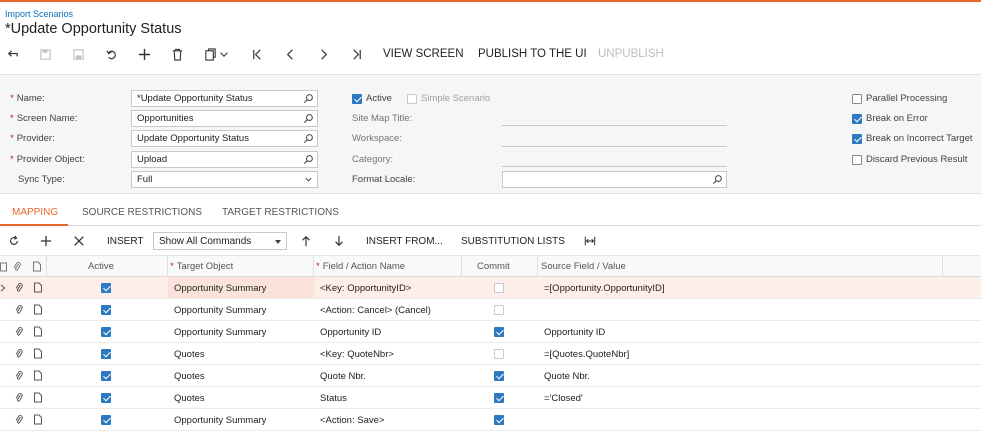  I want to click on format-locale-field, so click(614, 179).